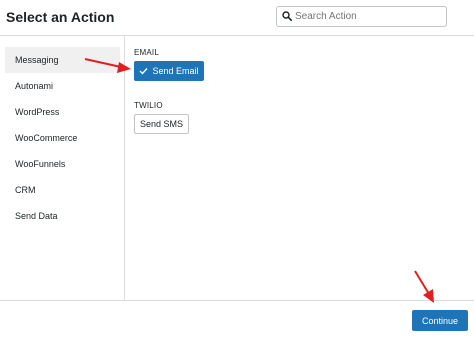 Image resolution: width=474 pixels, height=337 pixels. What do you see at coordinates (144, 71) in the screenshot?
I see `check-icon` at bounding box center [144, 71].